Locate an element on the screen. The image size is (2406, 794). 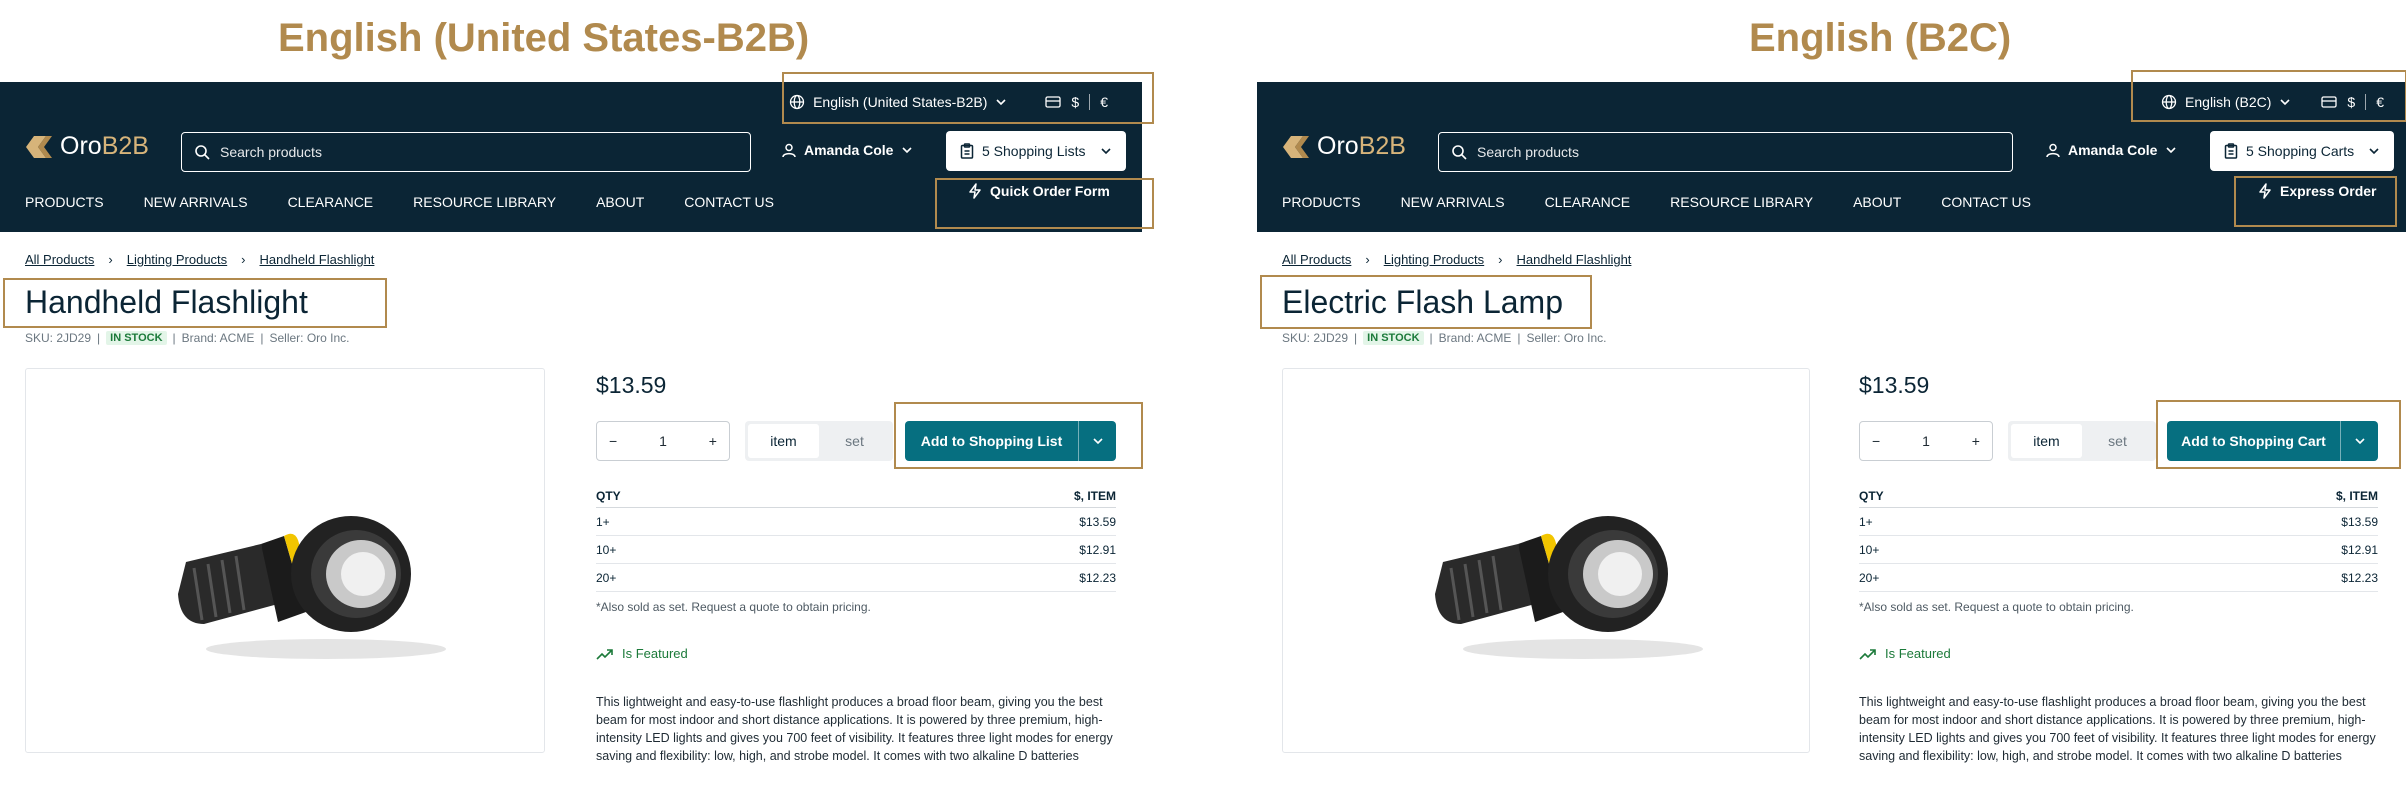
add-to-shopping-list-button: Add to Shopping List is located at coordinates (1010, 441).